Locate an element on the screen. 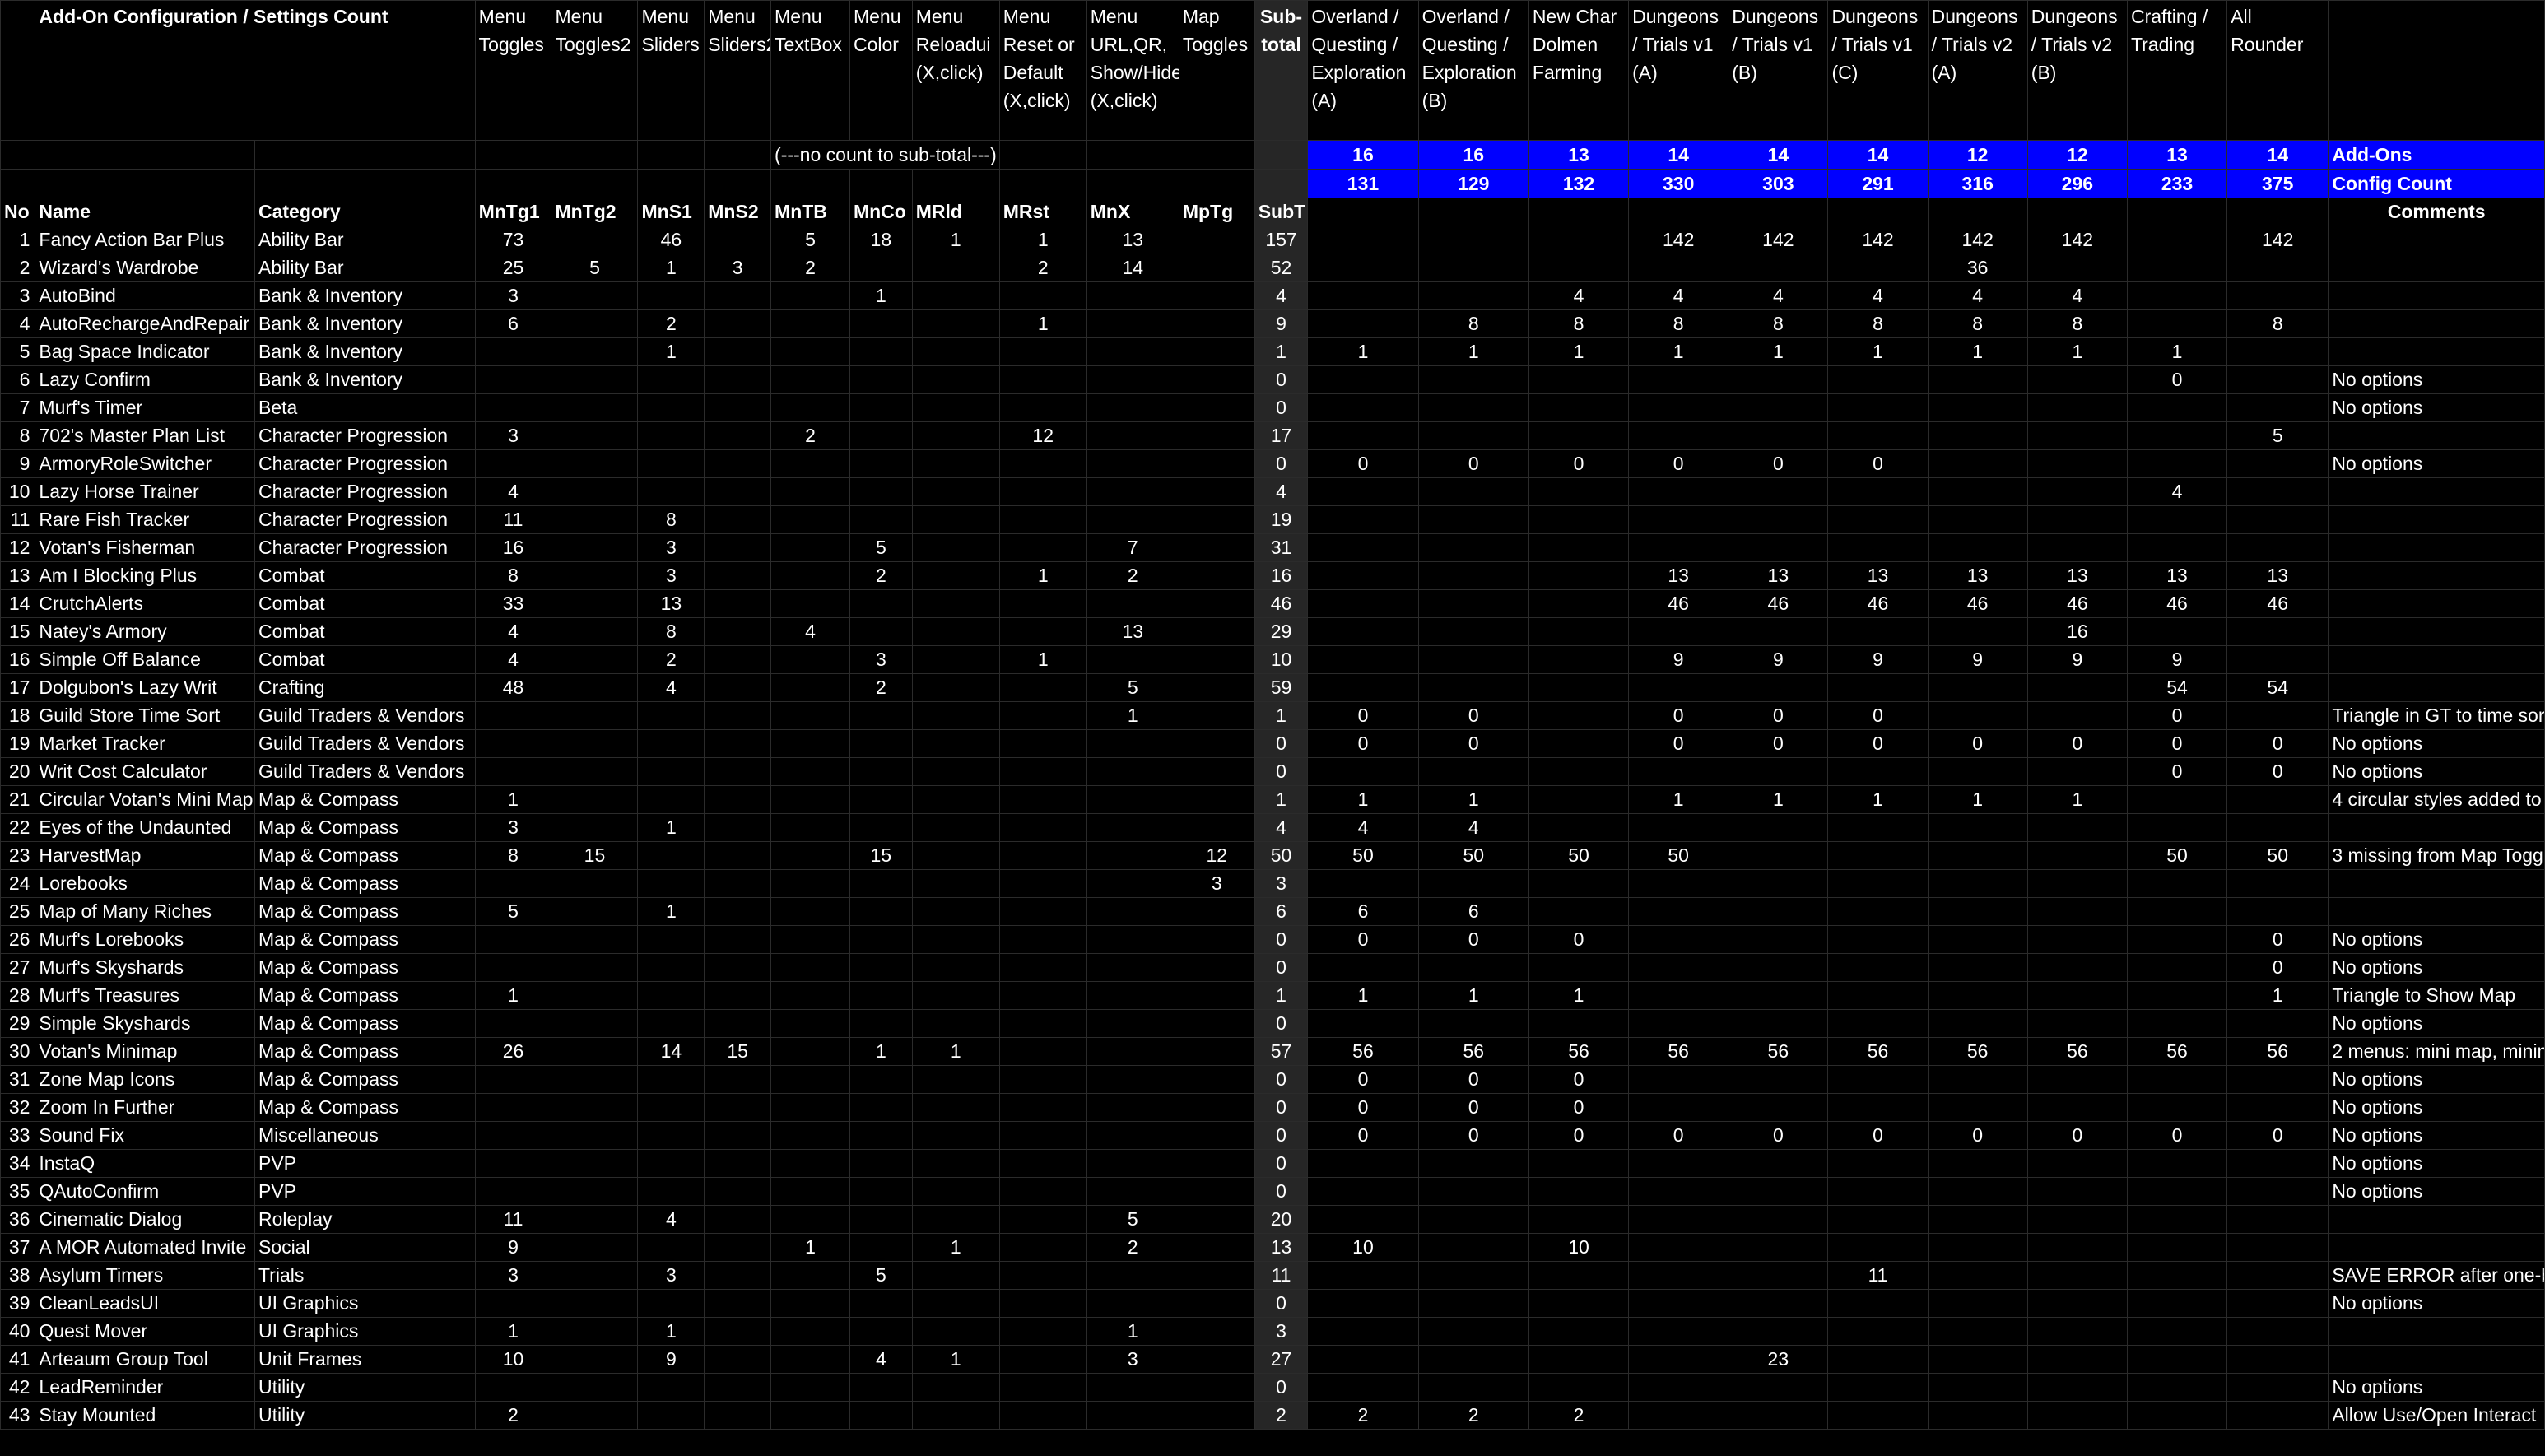 The image size is (2545, 1456). comment-cell is located at coordinates (2436, 519).